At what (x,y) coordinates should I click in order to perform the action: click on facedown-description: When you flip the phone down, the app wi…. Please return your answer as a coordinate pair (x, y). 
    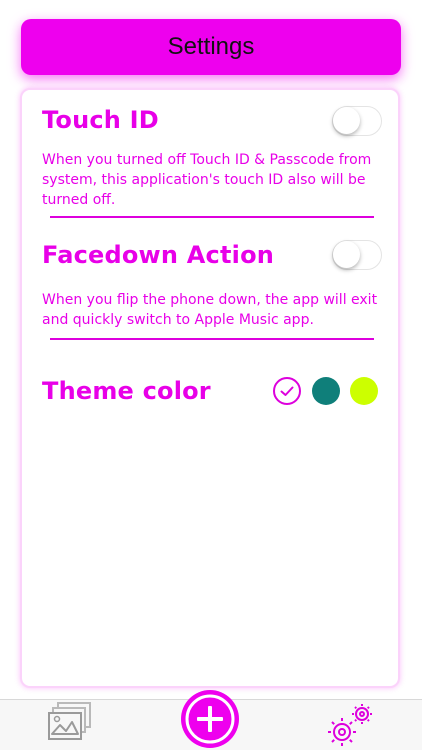
    Looking at the image, I should click on (210, 310).